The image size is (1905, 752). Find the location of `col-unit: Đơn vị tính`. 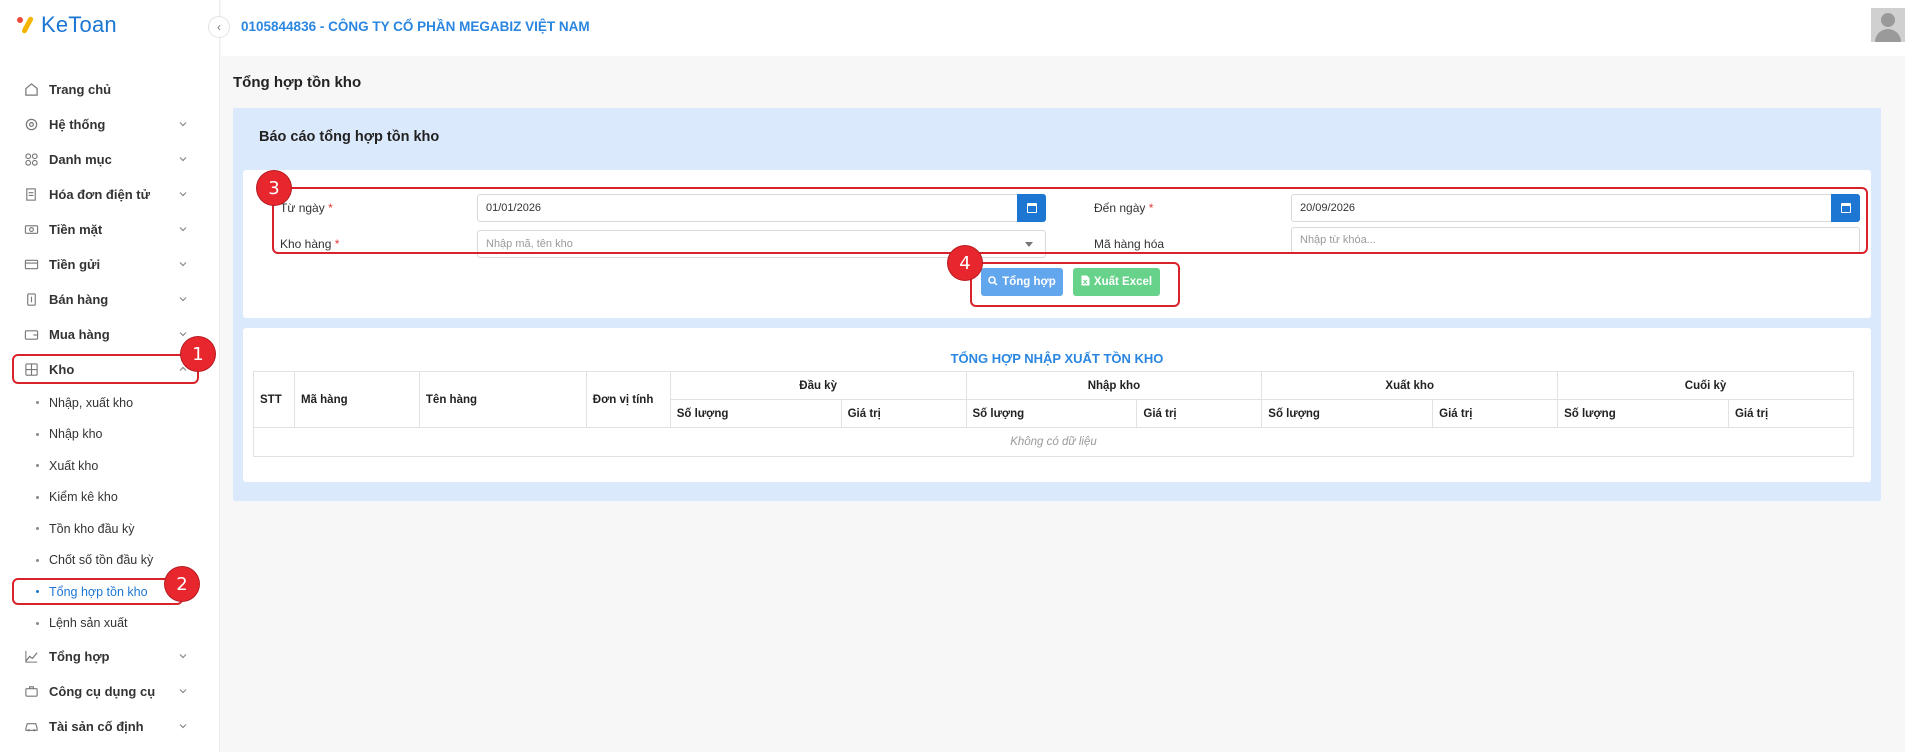

col-unit: Đơn vị tính is located at coordinates (628, 399).